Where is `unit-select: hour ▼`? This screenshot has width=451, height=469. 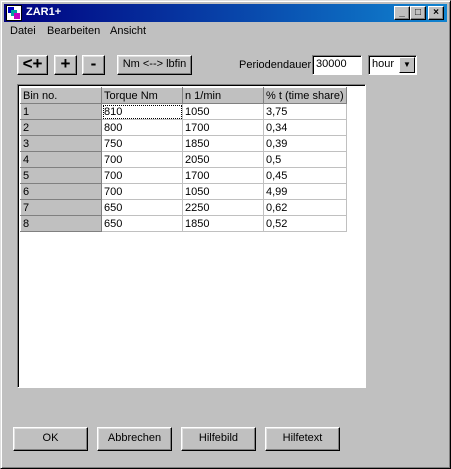 unit-select: hour ▼ is located at coordinates (392, 65).